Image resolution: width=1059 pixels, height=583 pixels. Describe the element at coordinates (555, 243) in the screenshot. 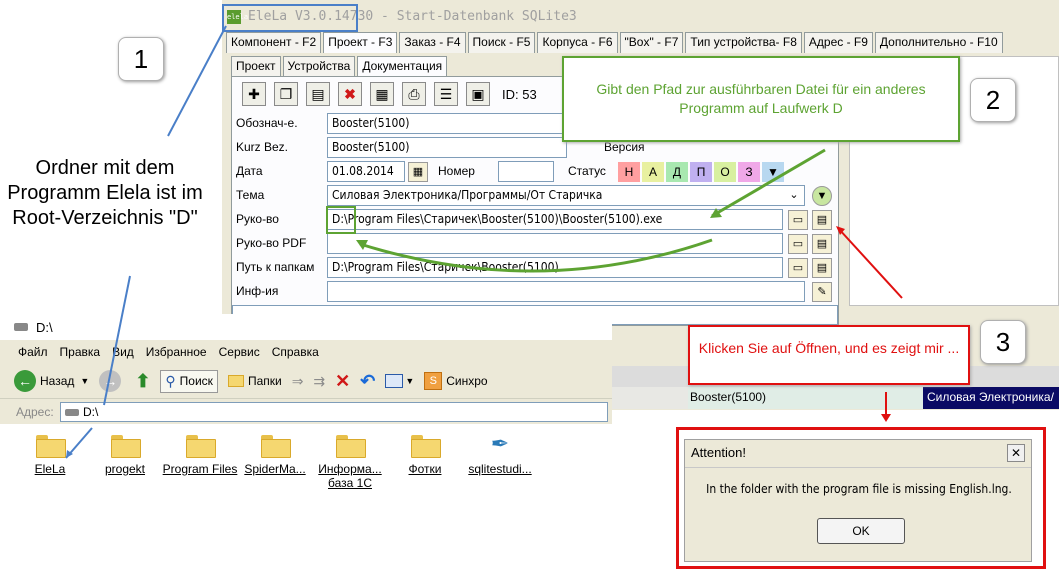

I see `manual-pdf-field` at that location.